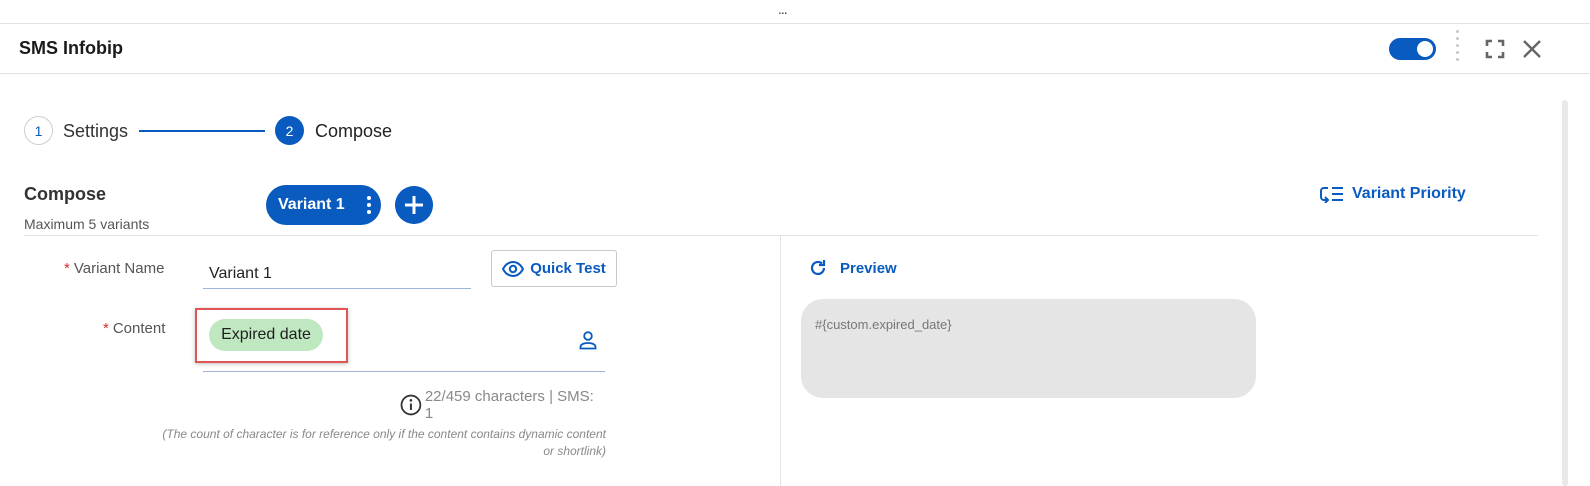  What do you see at coordinates (119, 268) in the screenshot?
I see `variant-name-label-text: Variant Name` at bounding box center [119, 268].